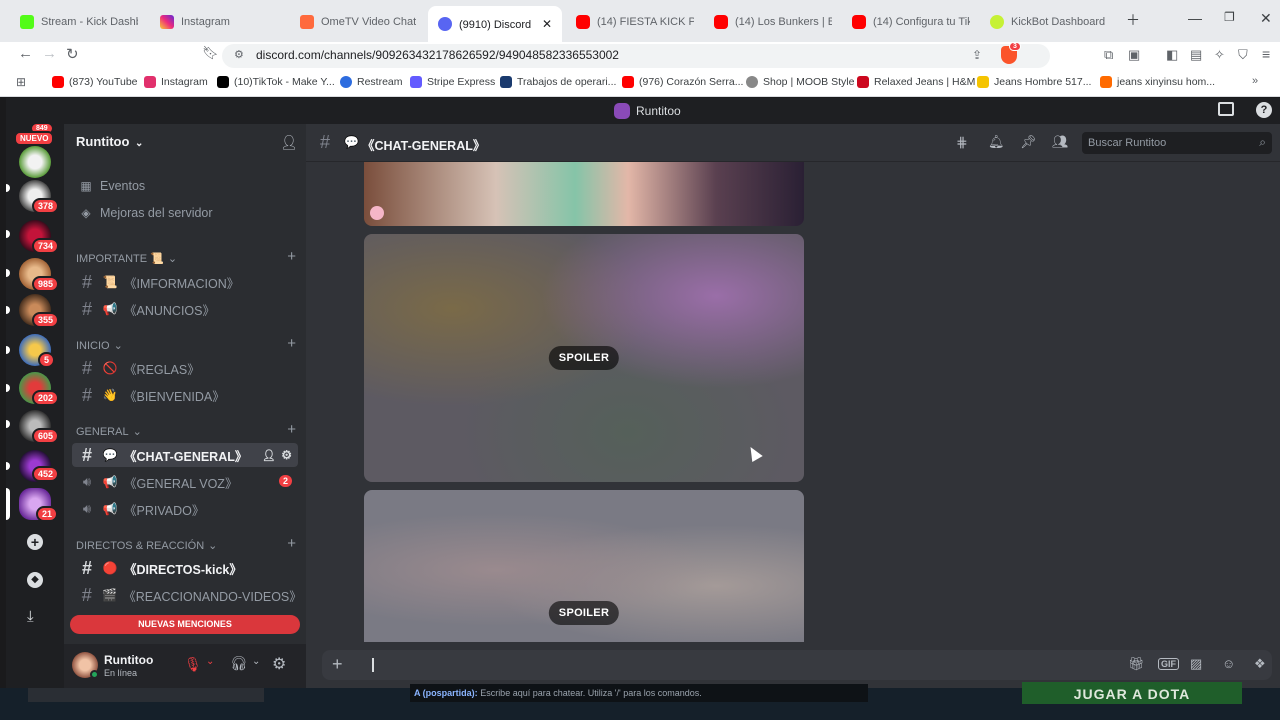 This screenshot has height=720, width=1280. Describe the element at coordinates (916, 82) in the screenshot. I see `bookmark-item: Relaxed Jeans | H&M` at that location.